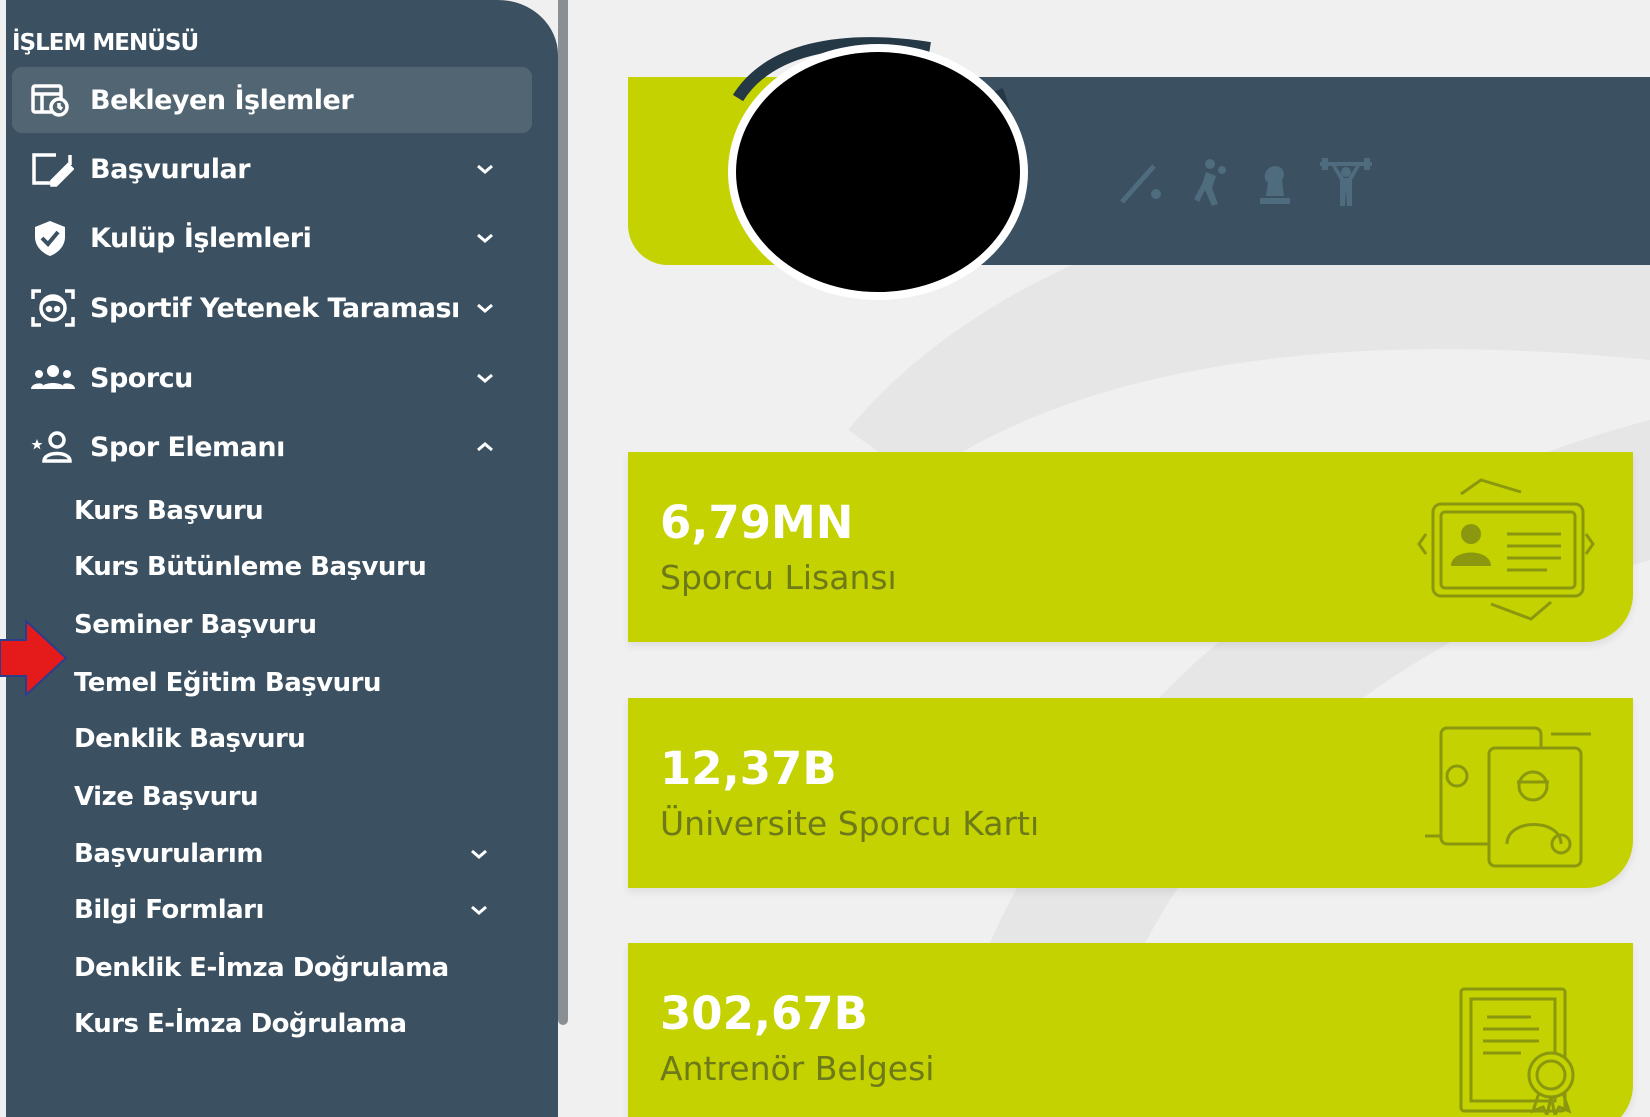 This screenshot has width=1650, height=1117. I want to click on sidebar-subitem-label: Başvurularım, so click(168, 854).